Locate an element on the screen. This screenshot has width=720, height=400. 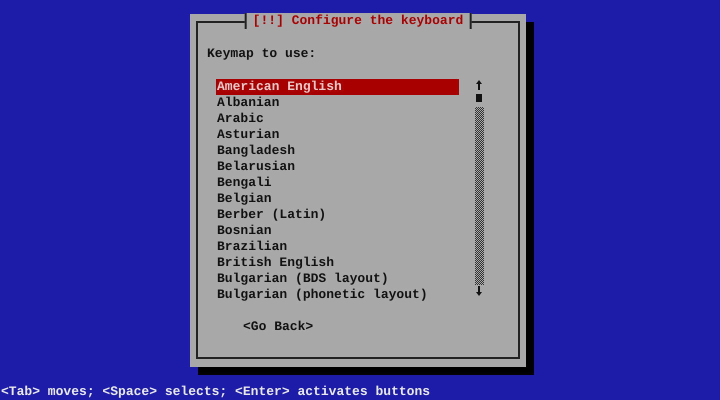
down-arrow-icon is located at coordinates (479, 291).